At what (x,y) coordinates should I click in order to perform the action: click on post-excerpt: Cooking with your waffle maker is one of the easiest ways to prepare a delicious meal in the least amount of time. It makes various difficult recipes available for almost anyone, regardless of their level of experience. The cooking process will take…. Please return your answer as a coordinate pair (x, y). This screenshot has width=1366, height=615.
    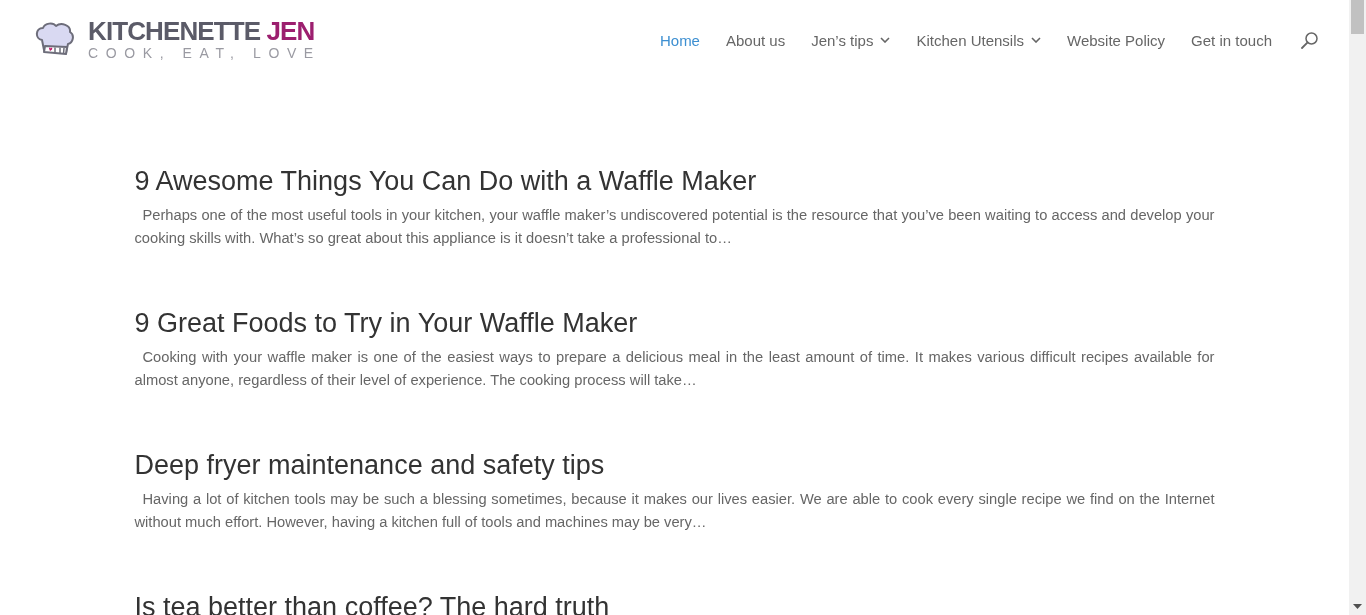
    Looking at the image, I should click on (674, 369).